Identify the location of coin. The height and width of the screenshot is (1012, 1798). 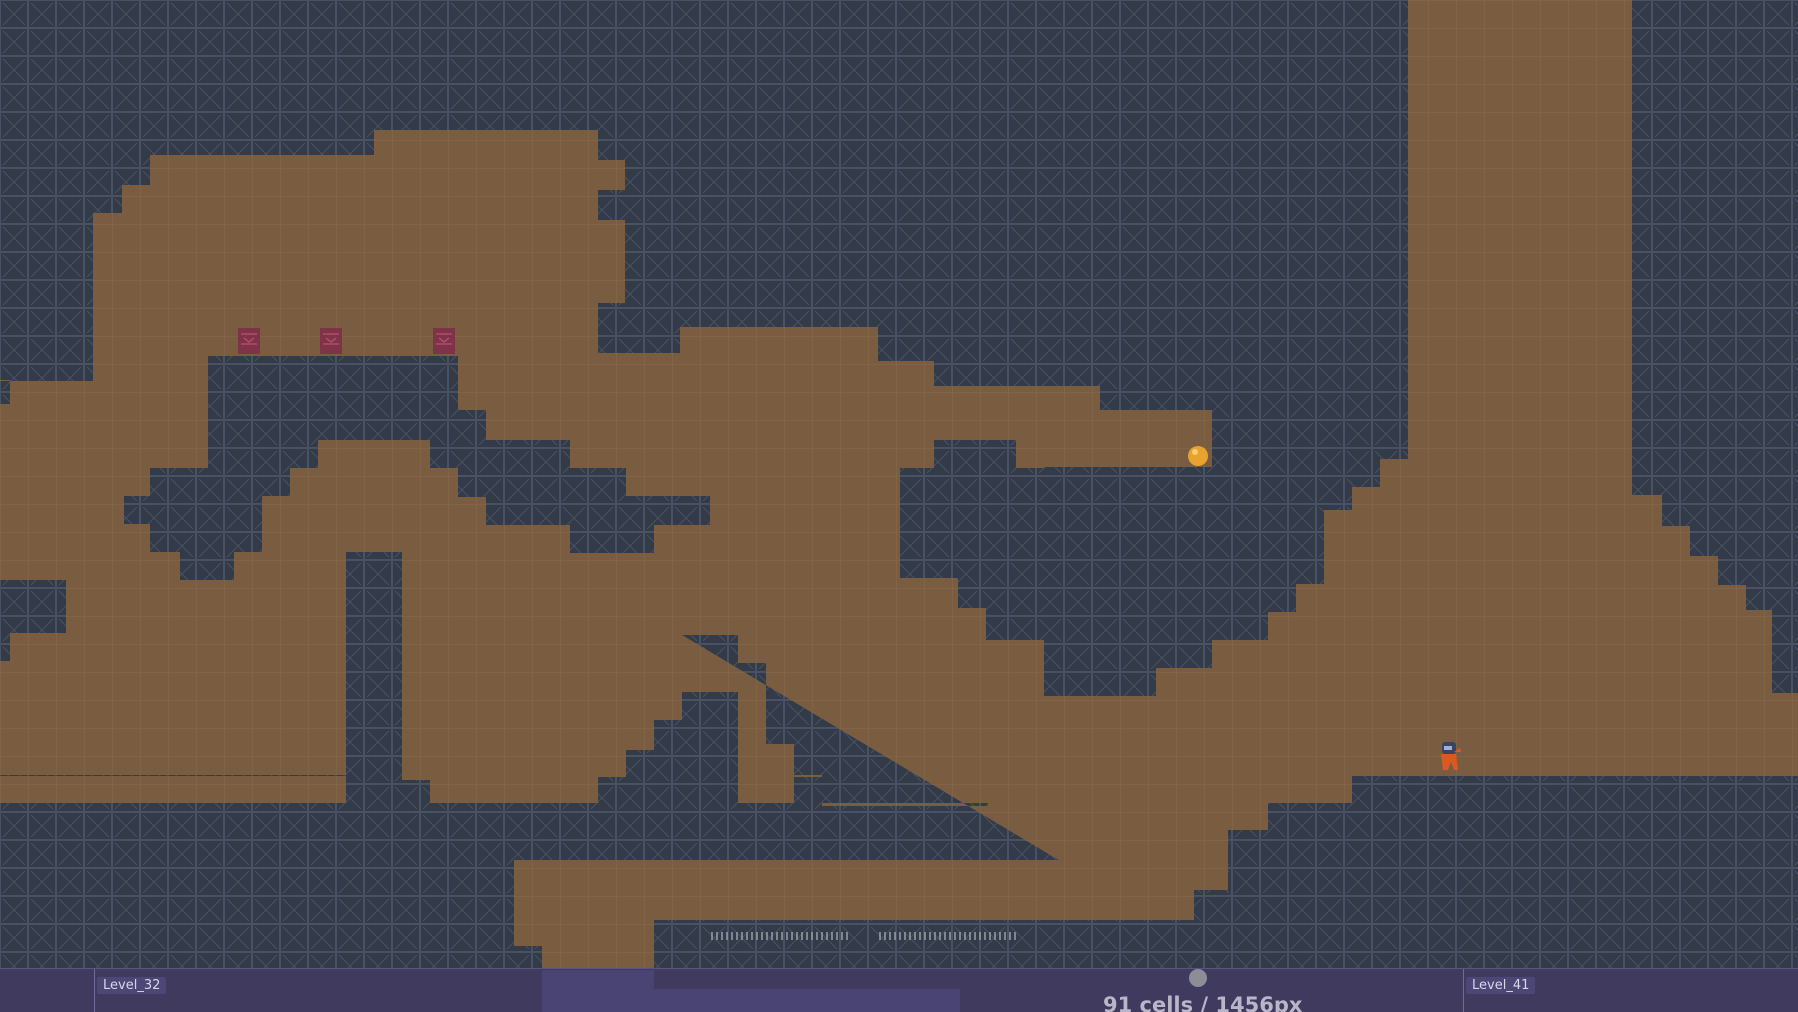
(1198, 456).